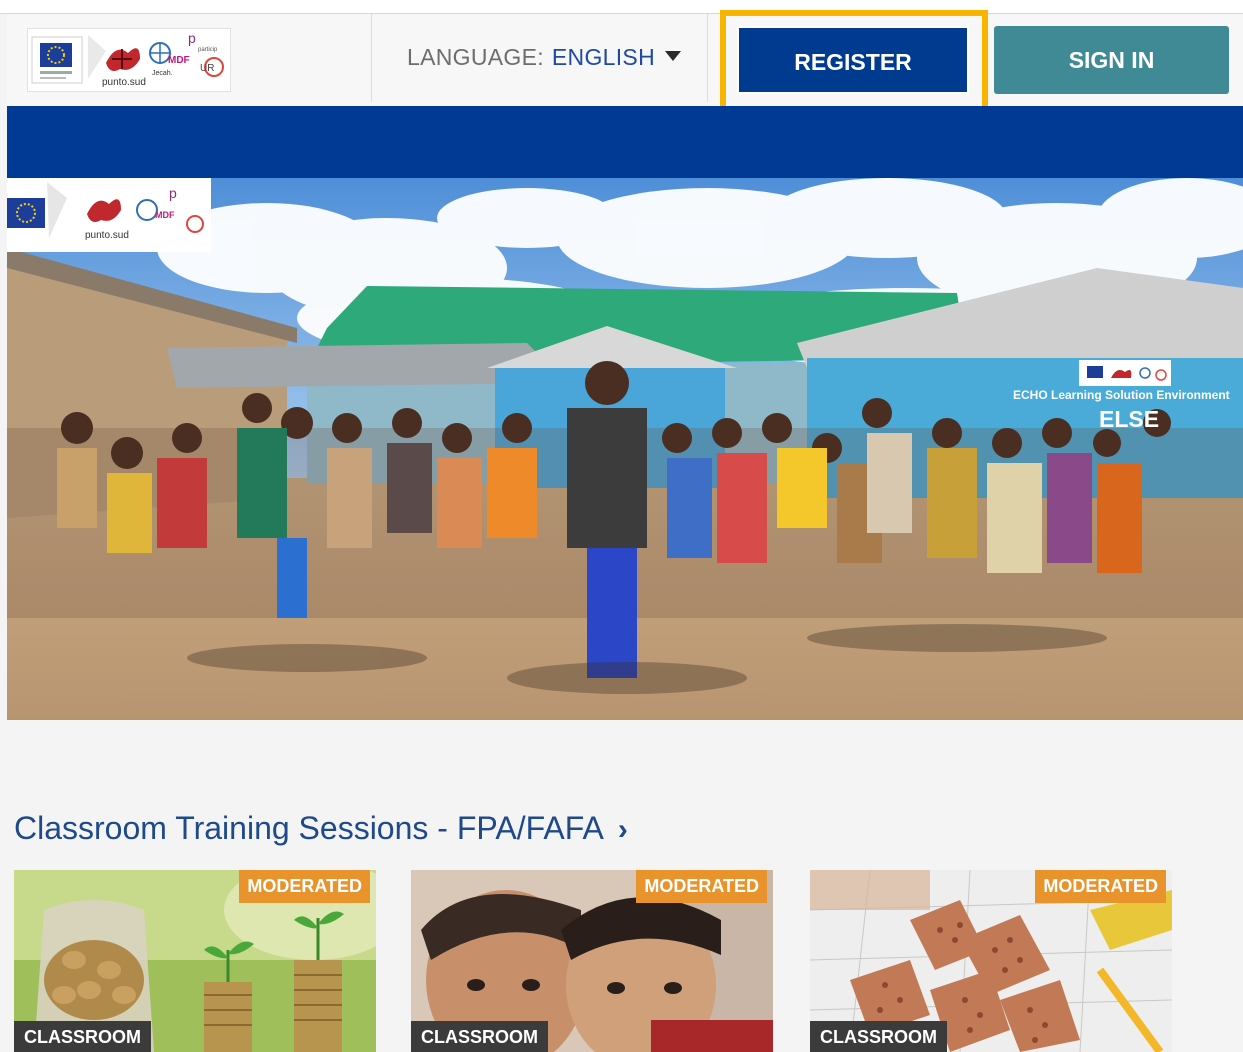 The width and height of the screenshot is (1243, 1052). I want to click on chevron-right-icon: ›, so click(622, 829).